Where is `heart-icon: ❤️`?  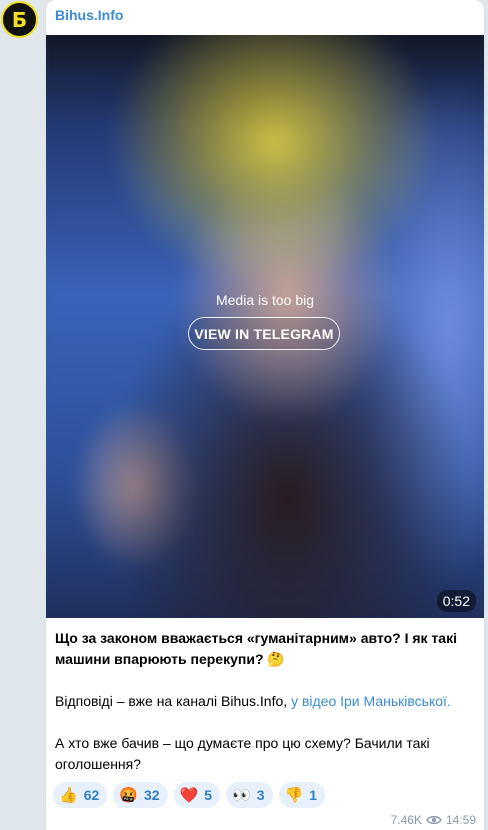 heart-icon: ❤️ is located at coordinates (189, 794).